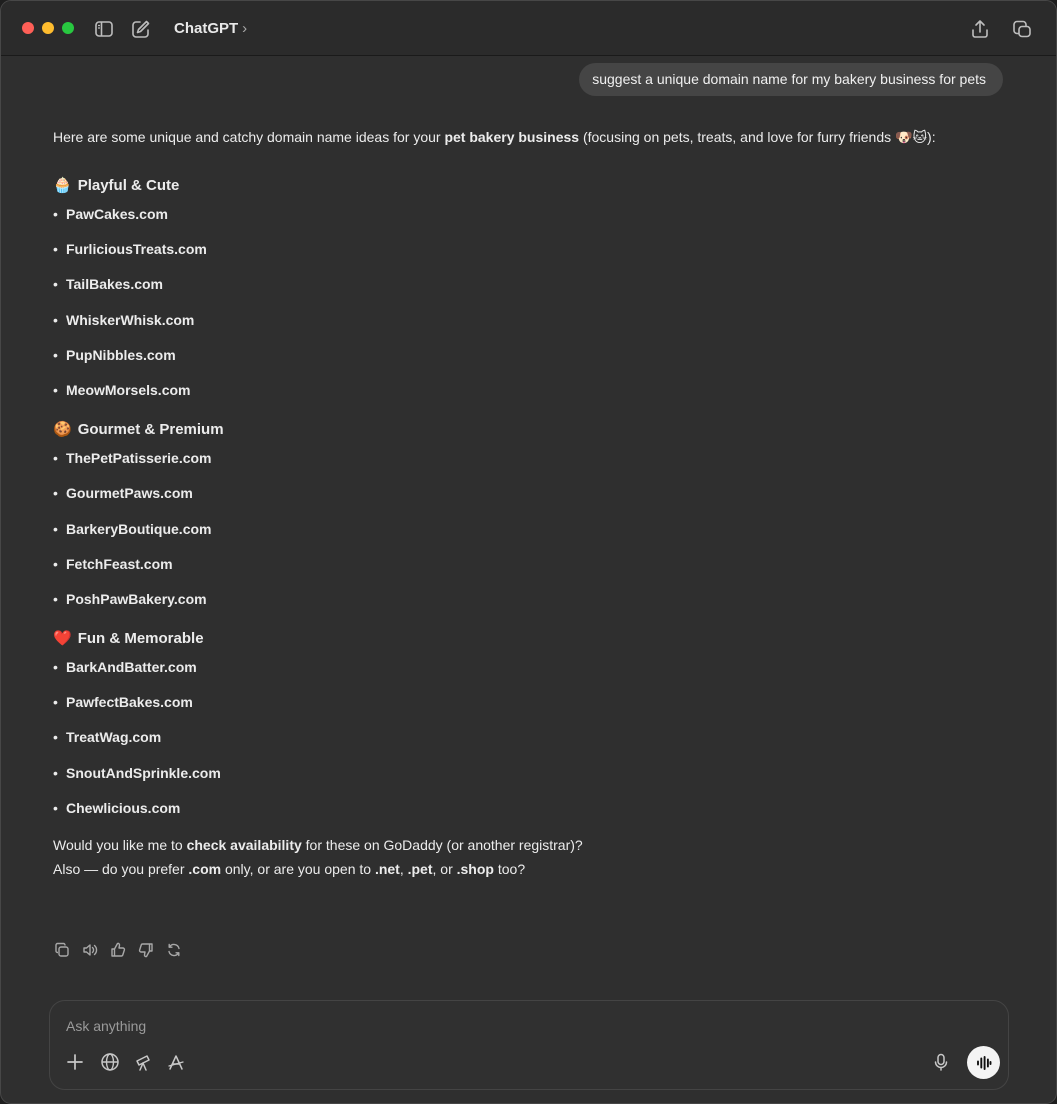 This screenshot has width=1057, height=1104. What do you see at coordinates (528, 28) in the screenshot?
I see `title-bar: ChatGPT ›` at bounding box center [528, 28].